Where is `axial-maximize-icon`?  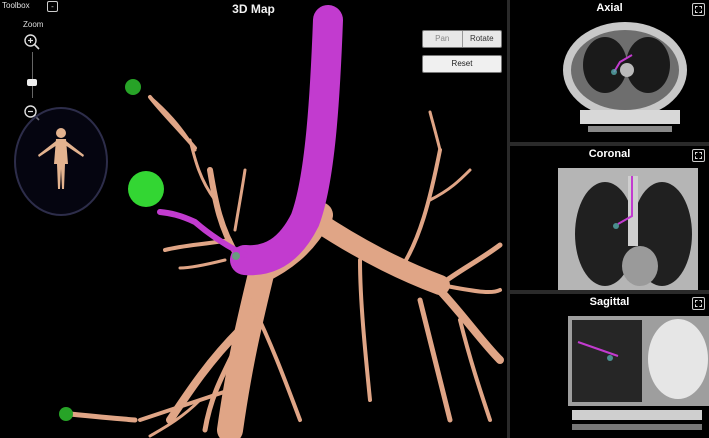 axial-maximize-icon is located at coordinates (698, 9).